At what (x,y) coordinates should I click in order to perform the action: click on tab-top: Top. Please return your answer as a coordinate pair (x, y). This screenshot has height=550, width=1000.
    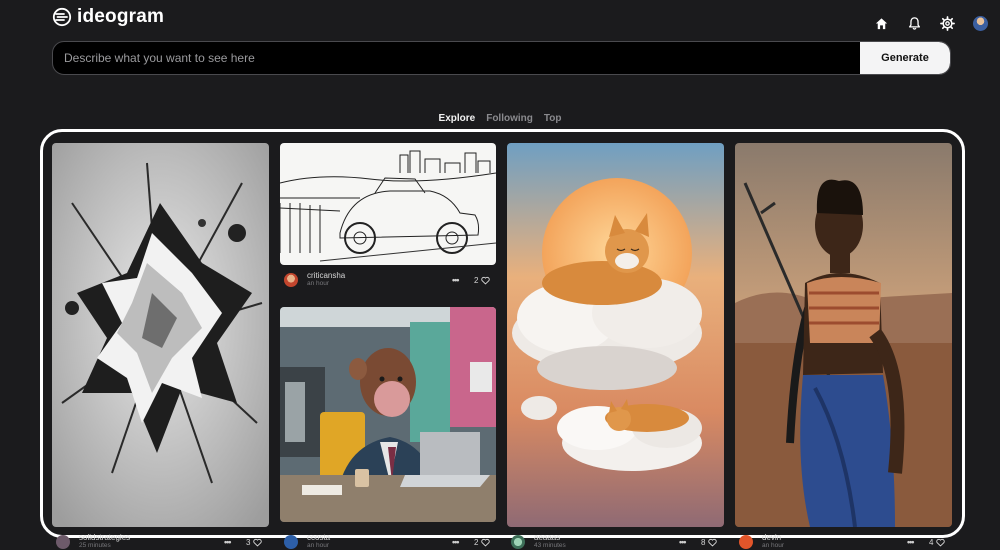
    Looking at the image, I should click on (553, 118).